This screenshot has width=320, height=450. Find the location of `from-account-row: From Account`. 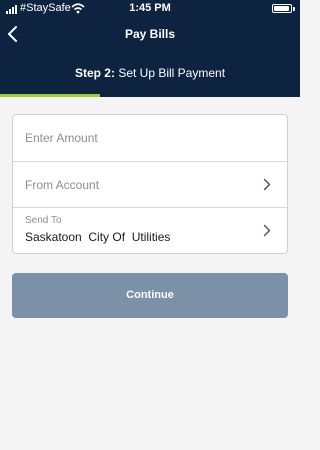

from-account-row: From Account is located at coordinates (150, 185).